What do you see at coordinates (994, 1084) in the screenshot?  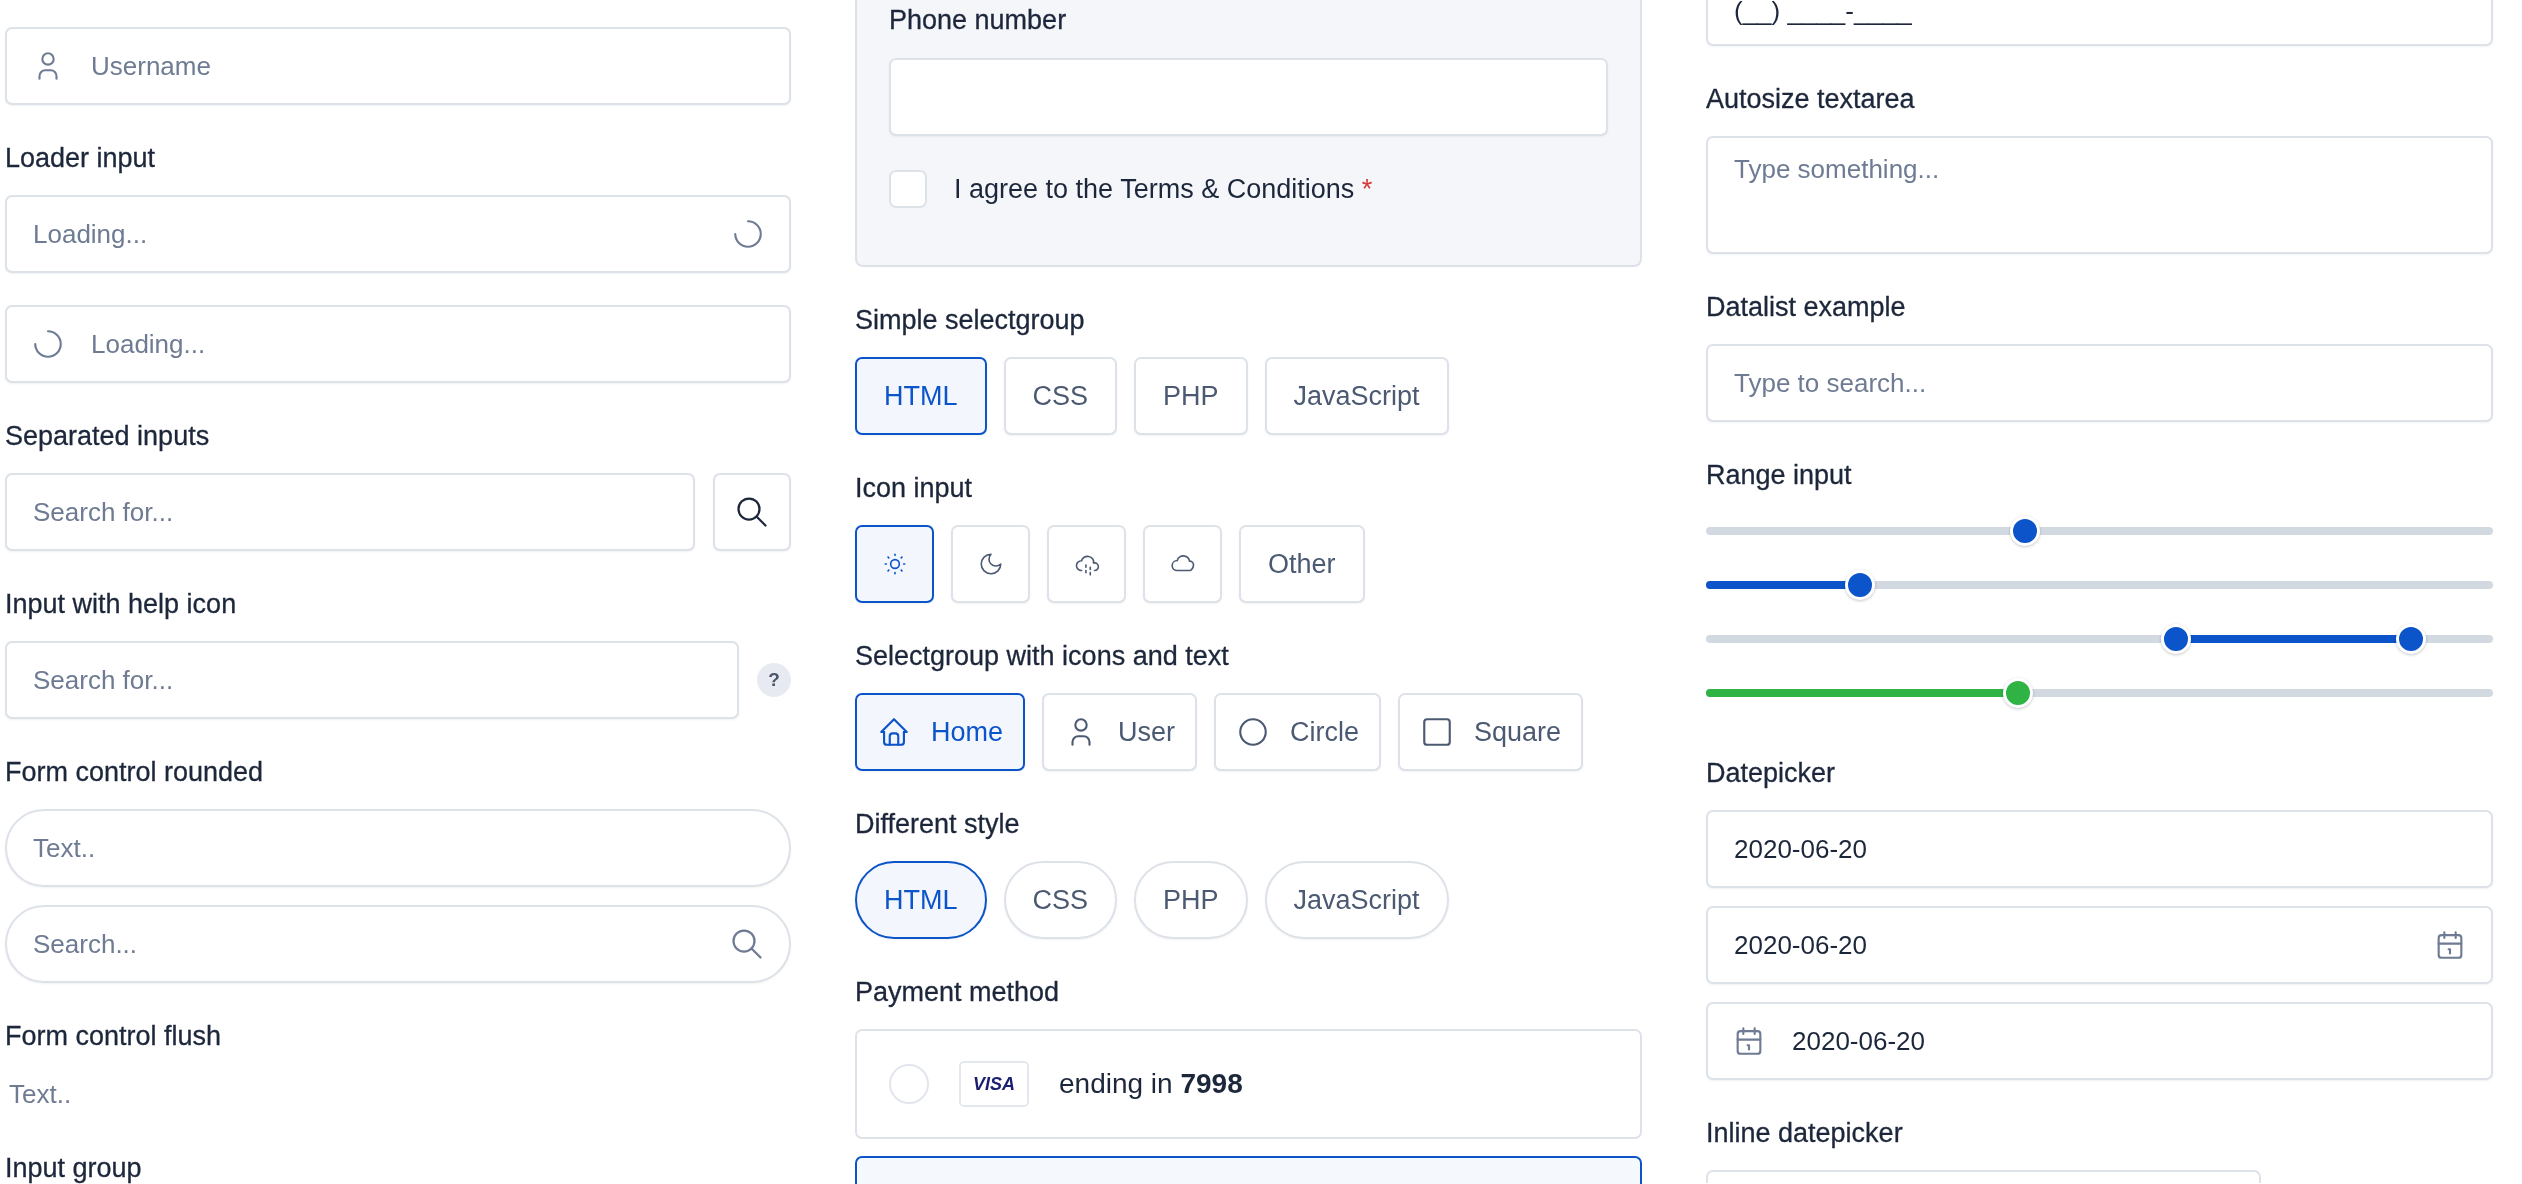 I see `card-brand-logo: VISA` at bounding box center [994, 1084].